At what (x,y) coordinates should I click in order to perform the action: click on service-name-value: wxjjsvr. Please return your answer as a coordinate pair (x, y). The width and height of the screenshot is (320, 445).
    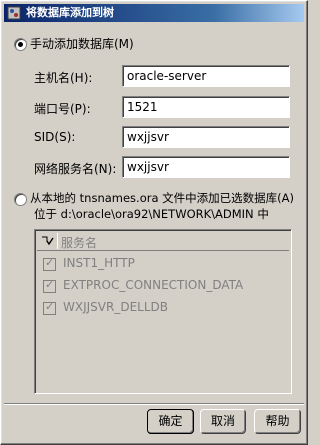
    Looking at the image, I should click on (148, 167).